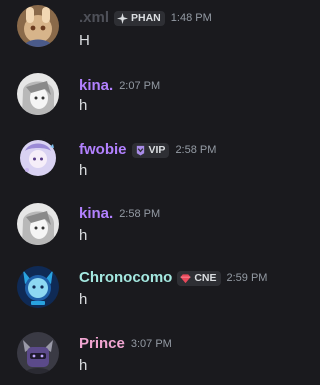 This screenshot has width=320, height=385. I want to click on username: Chronocomo, so click(125, 278).